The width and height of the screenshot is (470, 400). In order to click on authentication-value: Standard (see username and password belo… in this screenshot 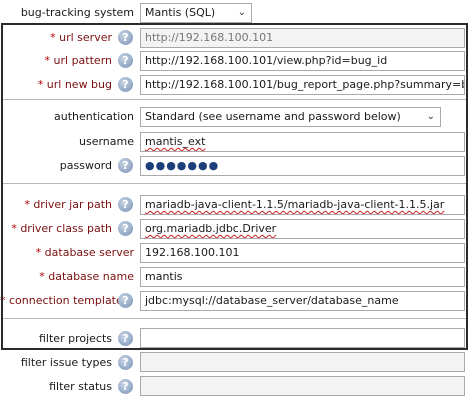, I will do `click(273, 116)`.